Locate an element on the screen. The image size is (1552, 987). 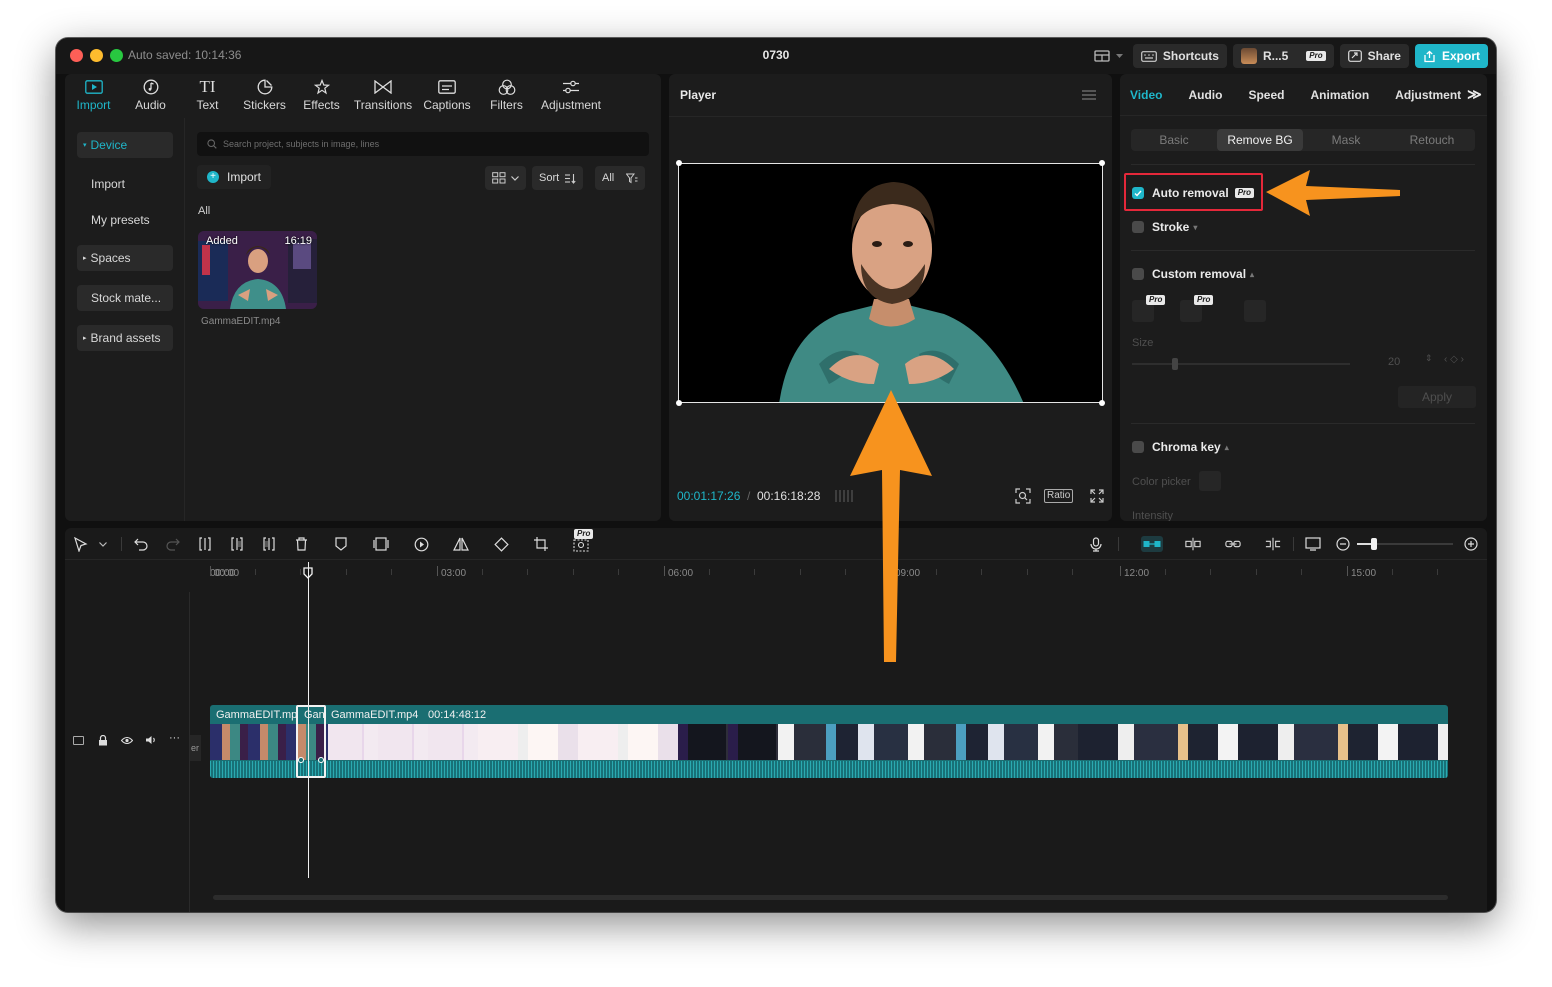
preview-axis-icon is located at coordinates (1273, 544).